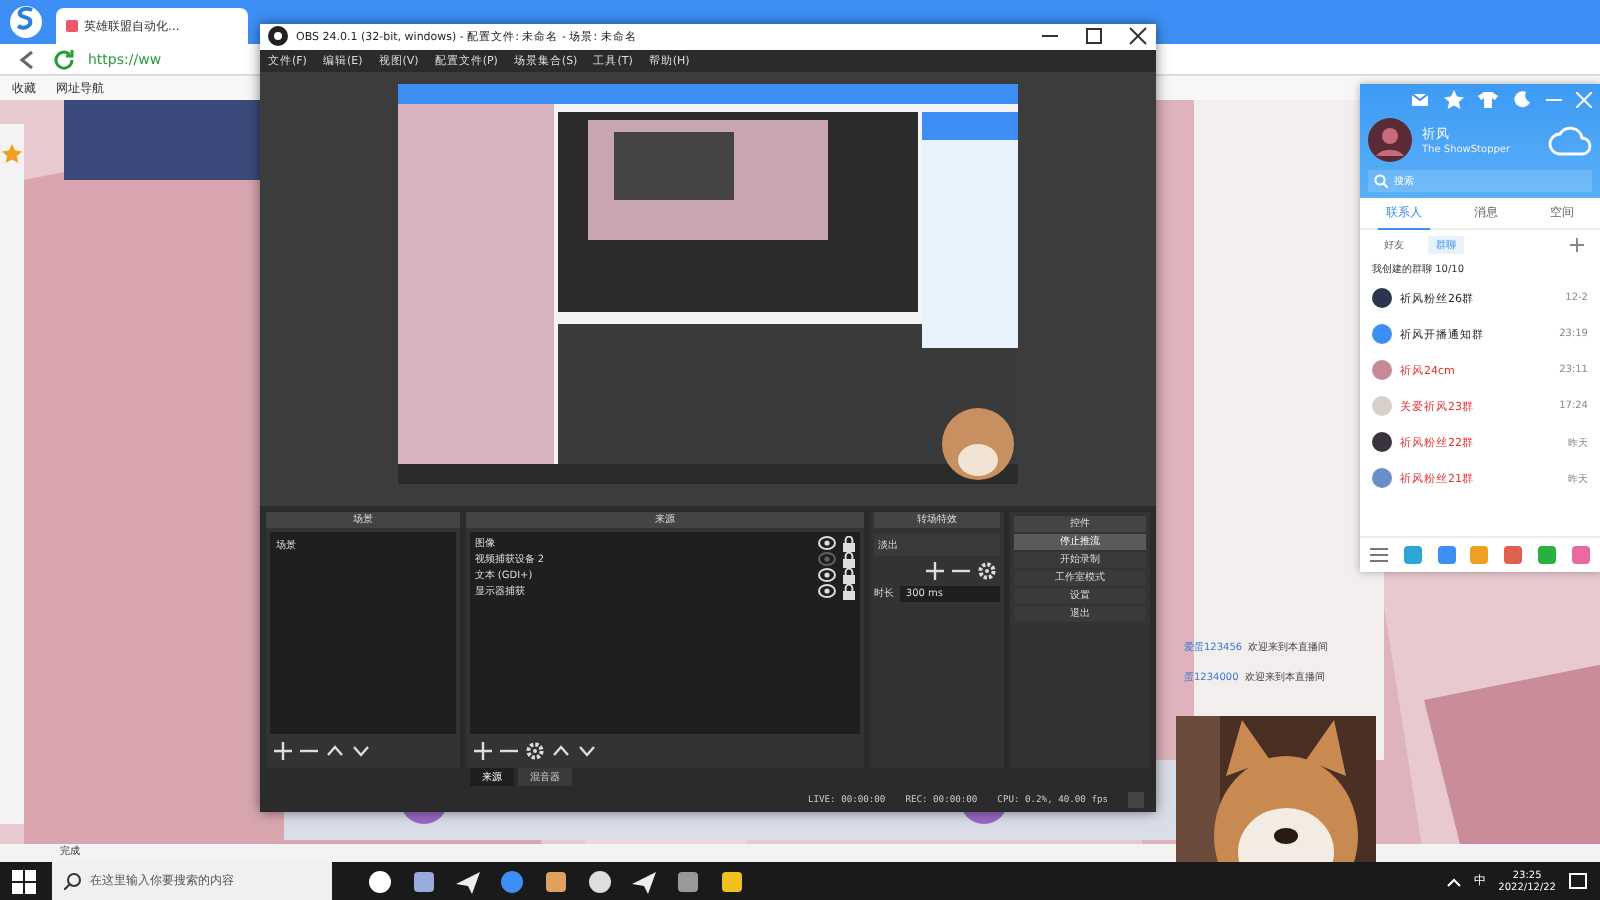 The image size is (1600, 900). Describe the element at coordinates (64, 59) in the screenshot. I see `refresh-icon` at that location.